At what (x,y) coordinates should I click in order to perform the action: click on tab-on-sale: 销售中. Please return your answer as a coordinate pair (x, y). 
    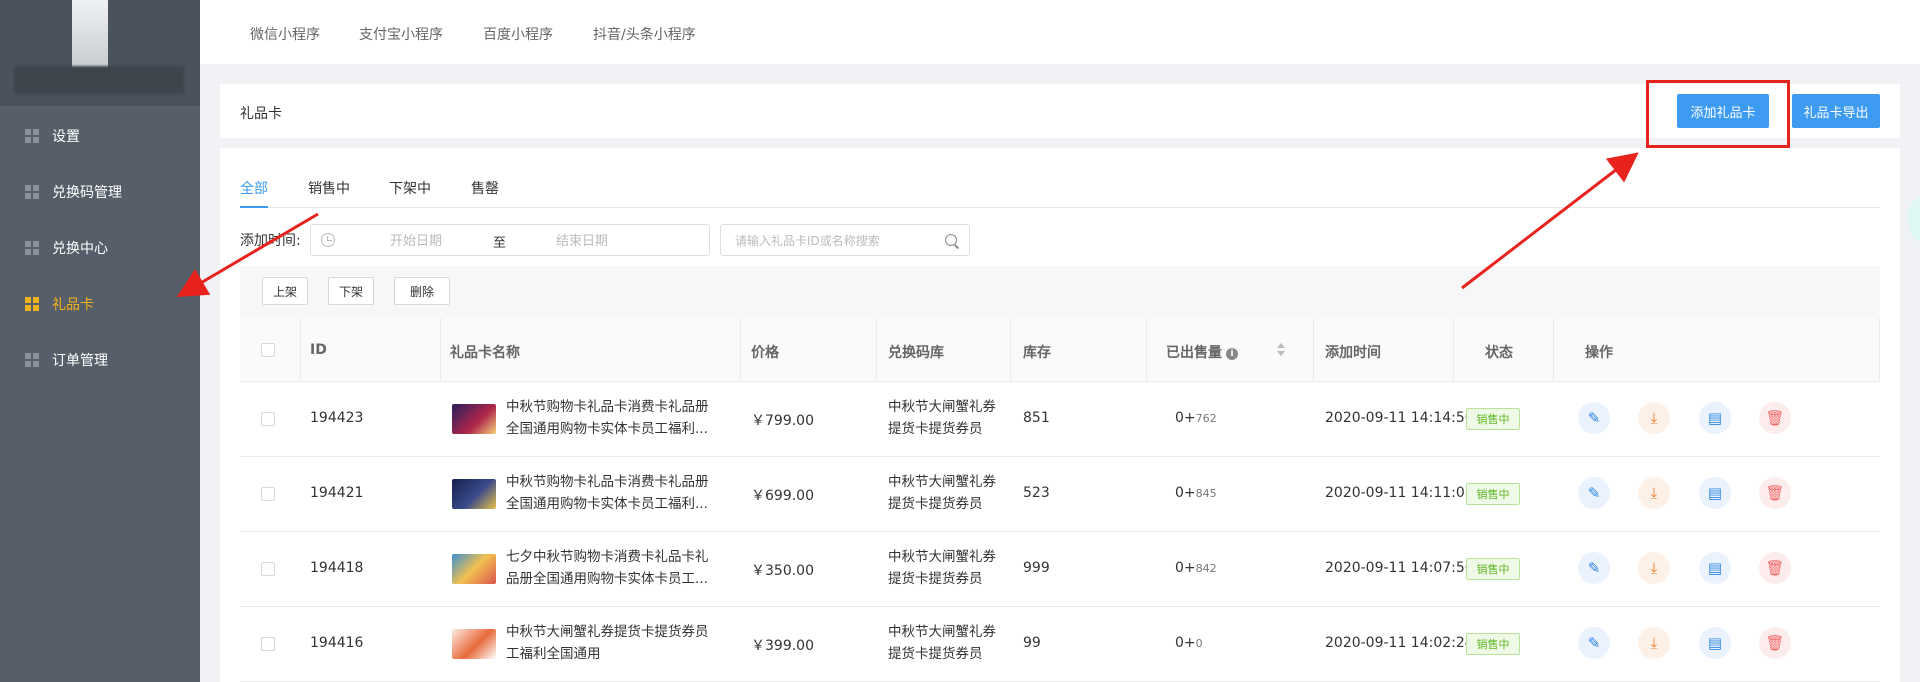
    Looking at the image, I should click on (329, 193).